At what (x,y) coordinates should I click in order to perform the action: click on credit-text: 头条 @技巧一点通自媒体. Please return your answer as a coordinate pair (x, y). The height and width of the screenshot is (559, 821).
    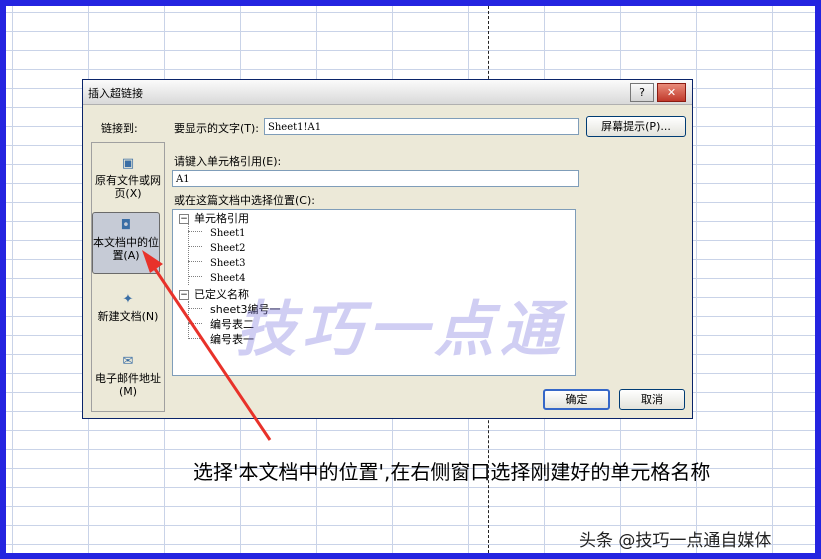
    Looking at the image, I should click on (675, 541).